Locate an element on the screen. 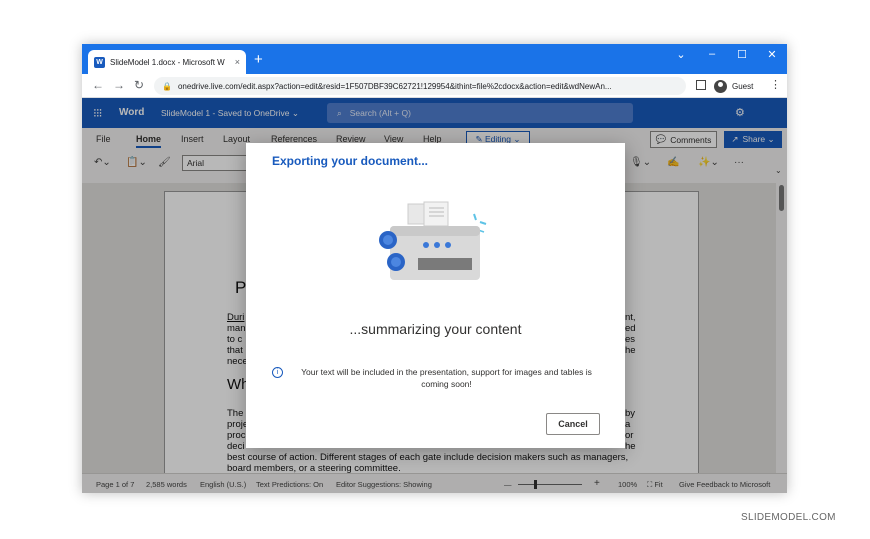 Image resolution: width=870 pixels, height=539 pixels. export-status-message: ...summarizing your content is located at coordinates (435, 329).